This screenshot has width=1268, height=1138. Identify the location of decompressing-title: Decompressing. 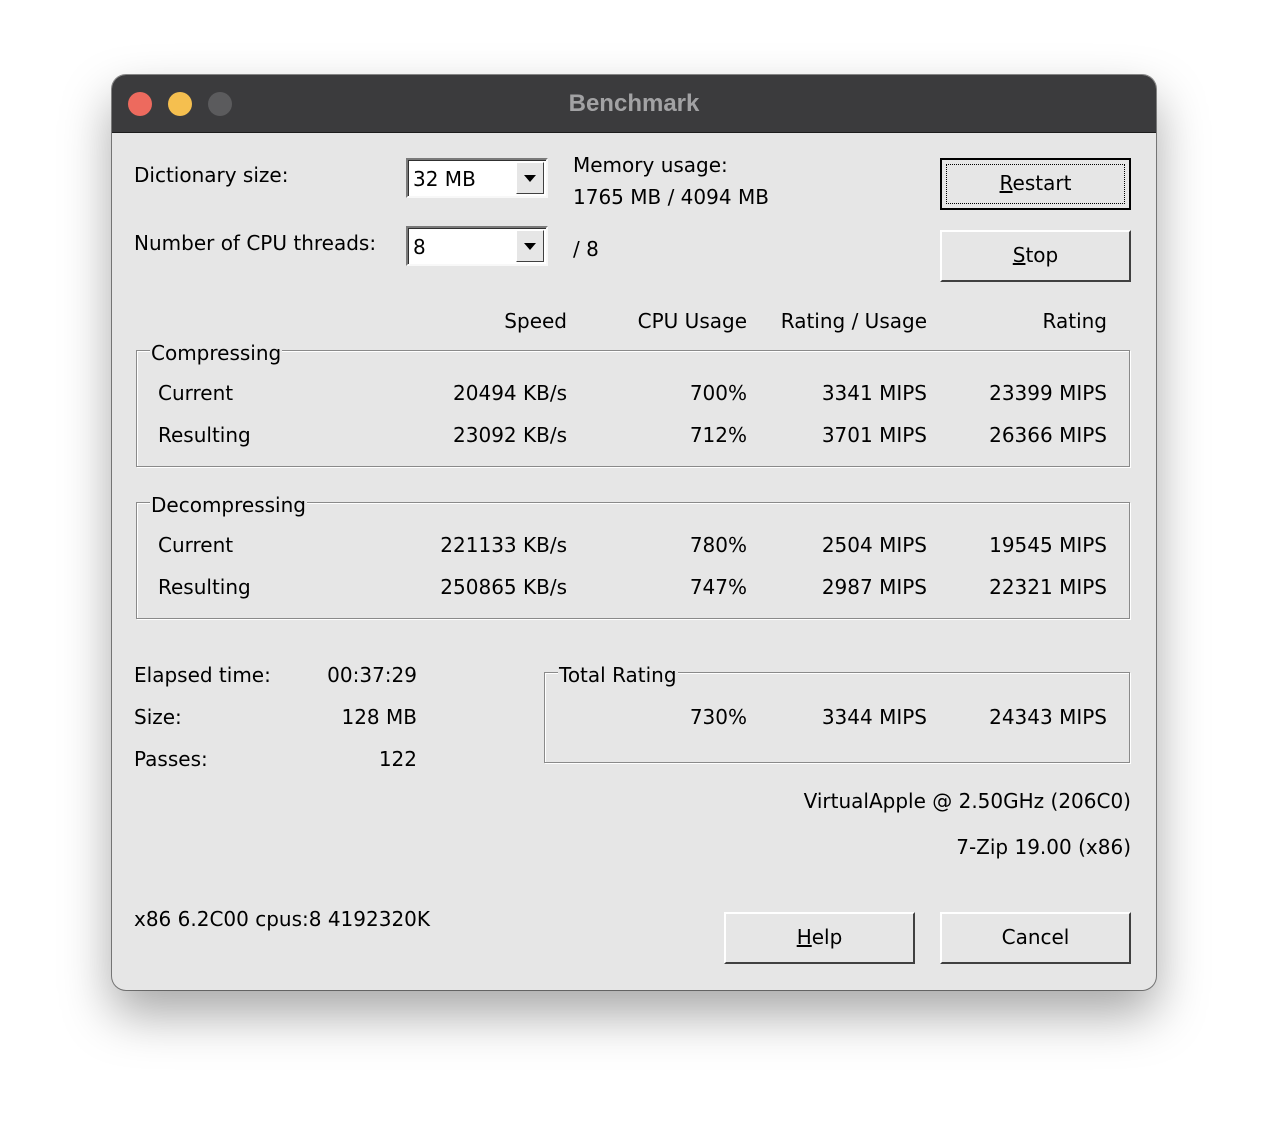
(228, 505).